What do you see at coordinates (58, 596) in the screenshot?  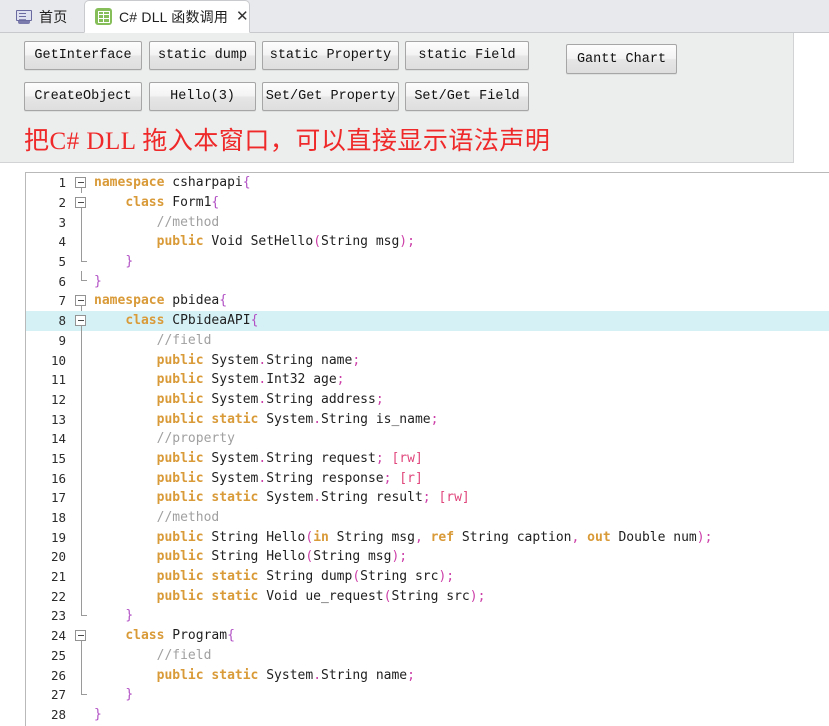 I see `line-number: 22` at bounding box center [58, 596].